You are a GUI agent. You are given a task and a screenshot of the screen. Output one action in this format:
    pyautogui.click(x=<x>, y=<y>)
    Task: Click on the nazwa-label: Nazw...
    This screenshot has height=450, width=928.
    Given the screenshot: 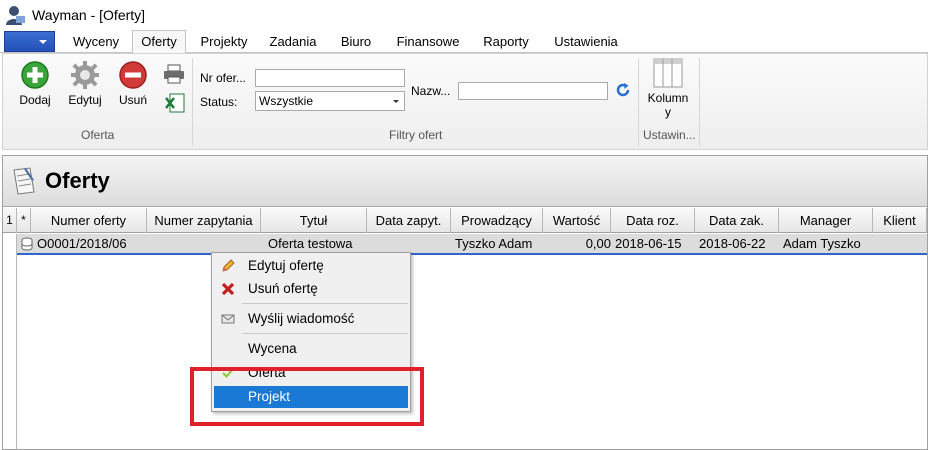 What is the action you would take?
    pyautogui.click(x=431, y=91)
    